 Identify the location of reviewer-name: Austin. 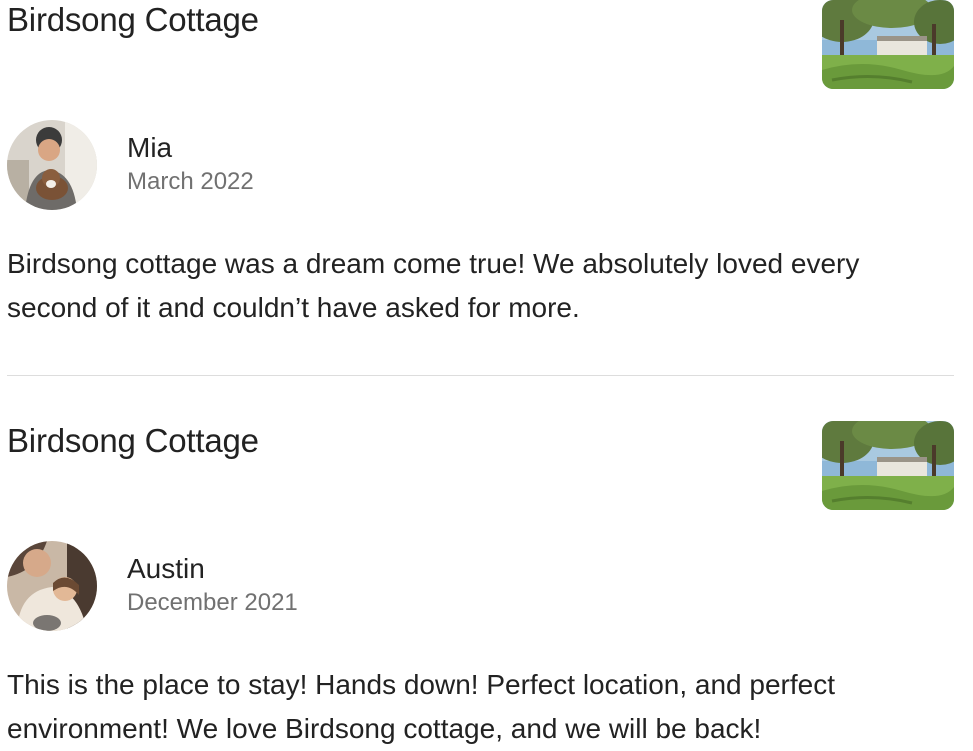
(166, 568).